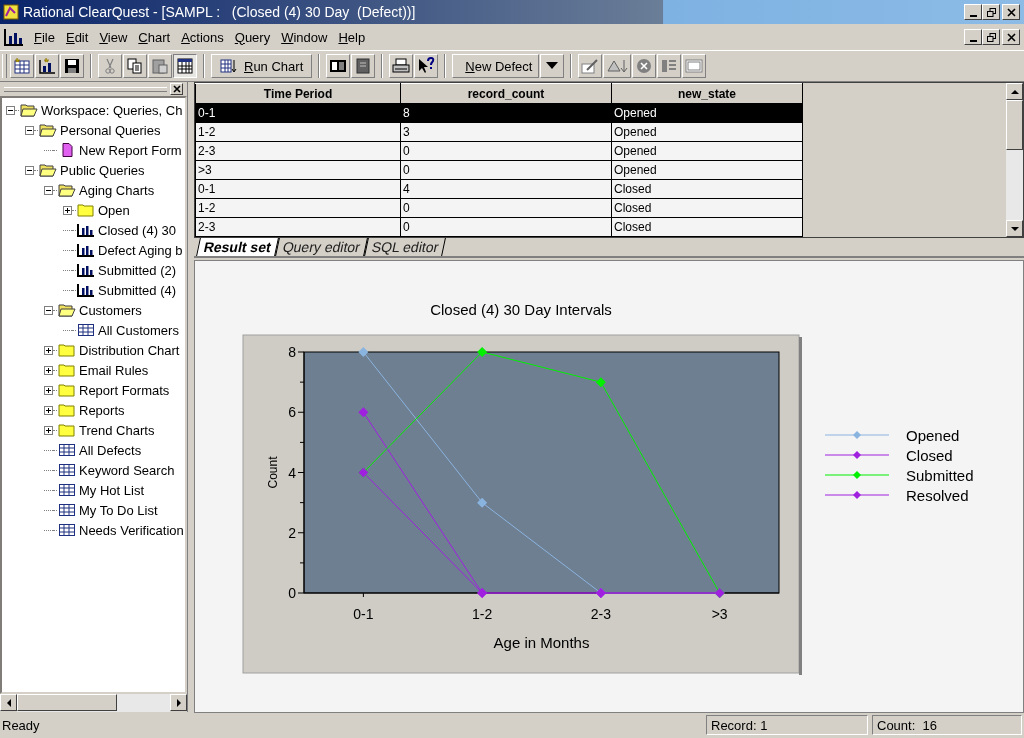  I want to click on x-axis-label: Age in Months, so click(541, 642).